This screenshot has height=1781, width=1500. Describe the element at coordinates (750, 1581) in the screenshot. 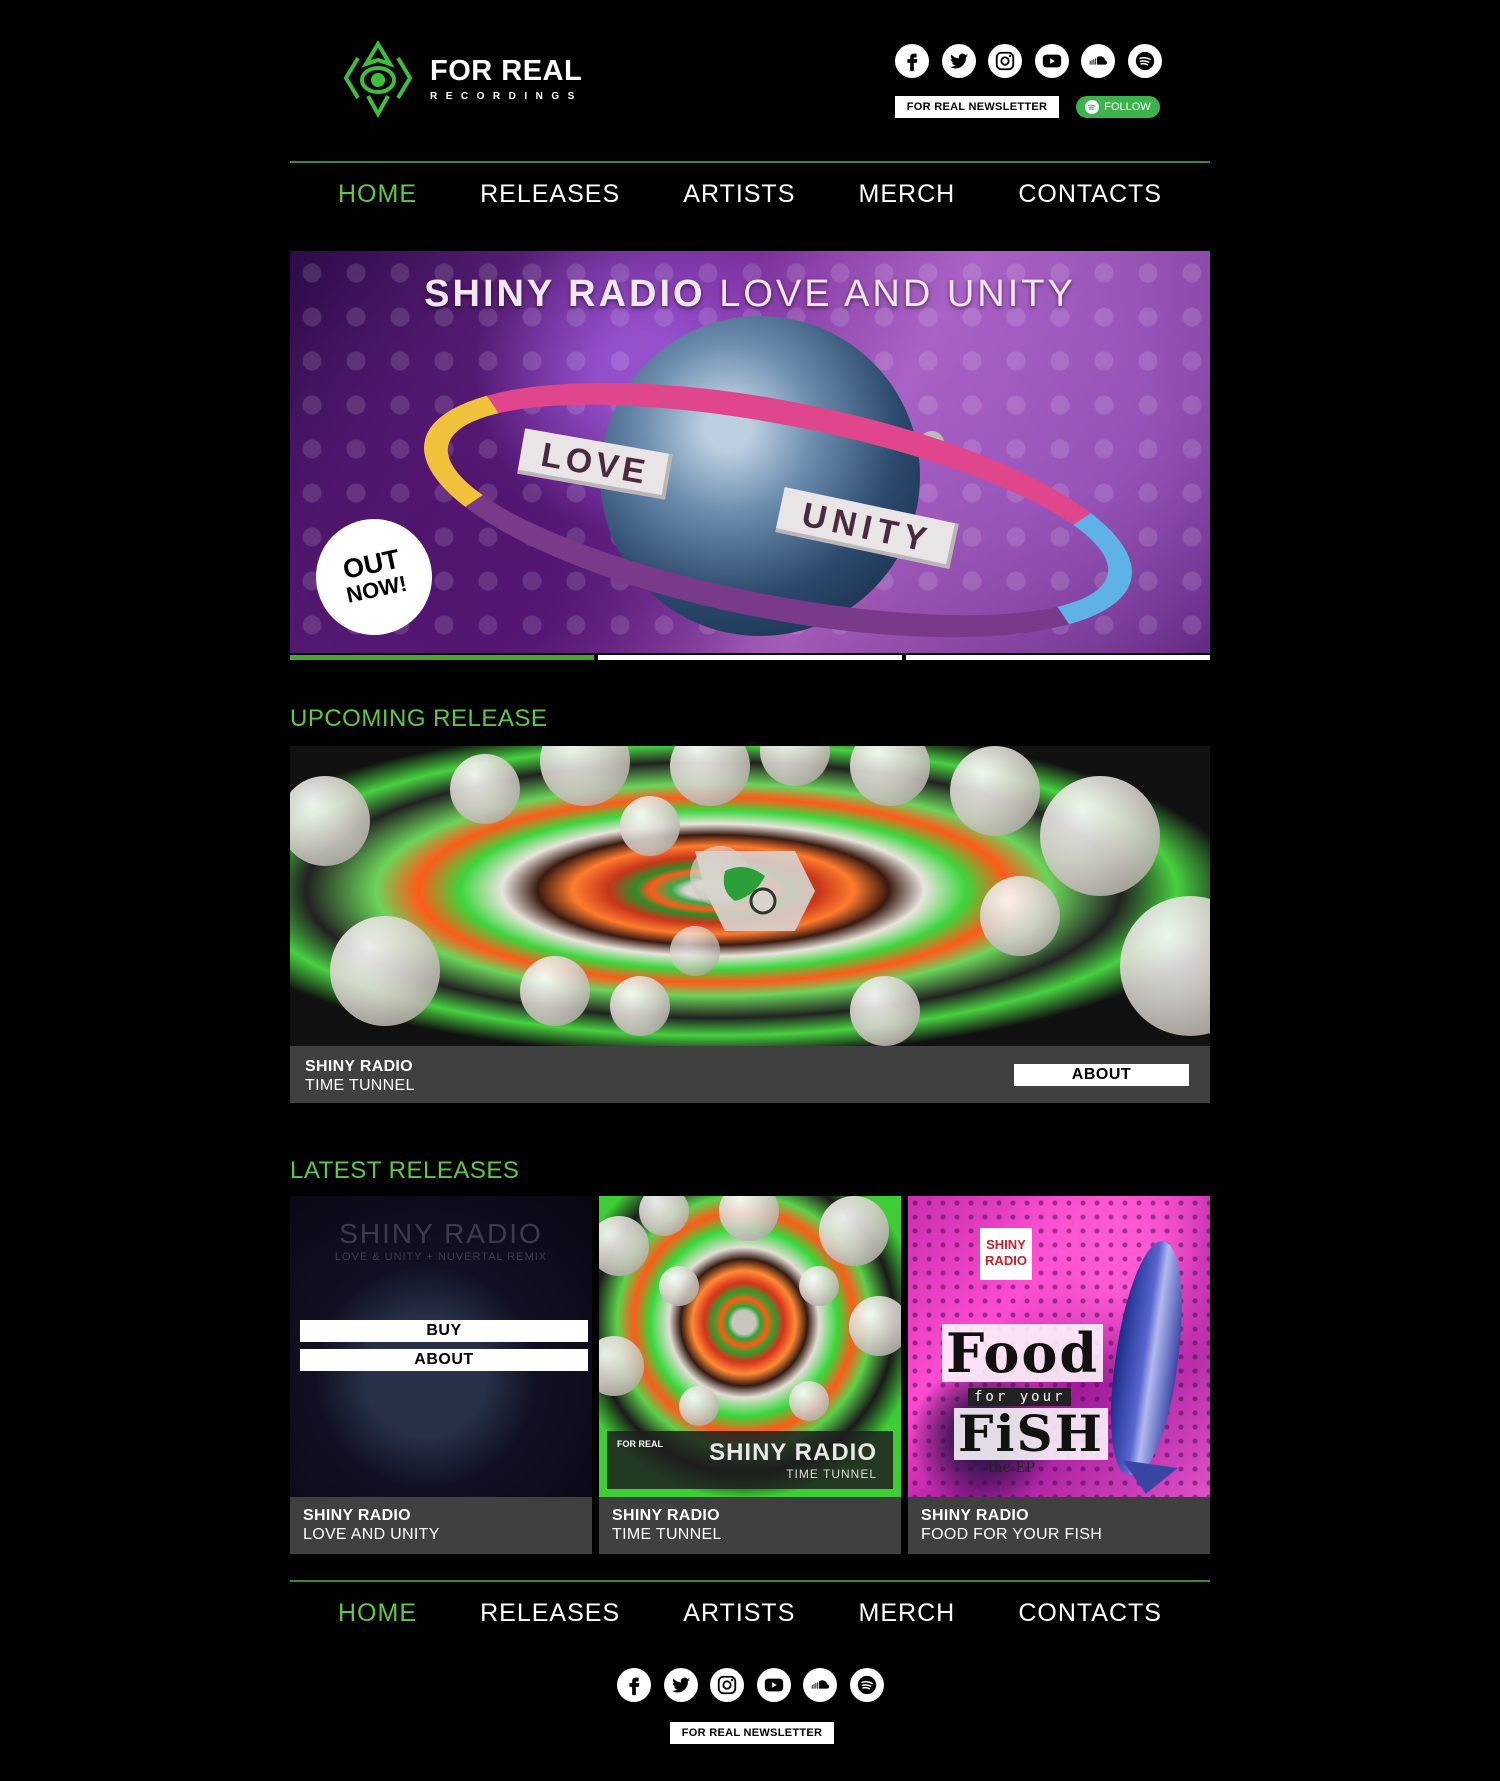

I see `footer-divider` at that location.